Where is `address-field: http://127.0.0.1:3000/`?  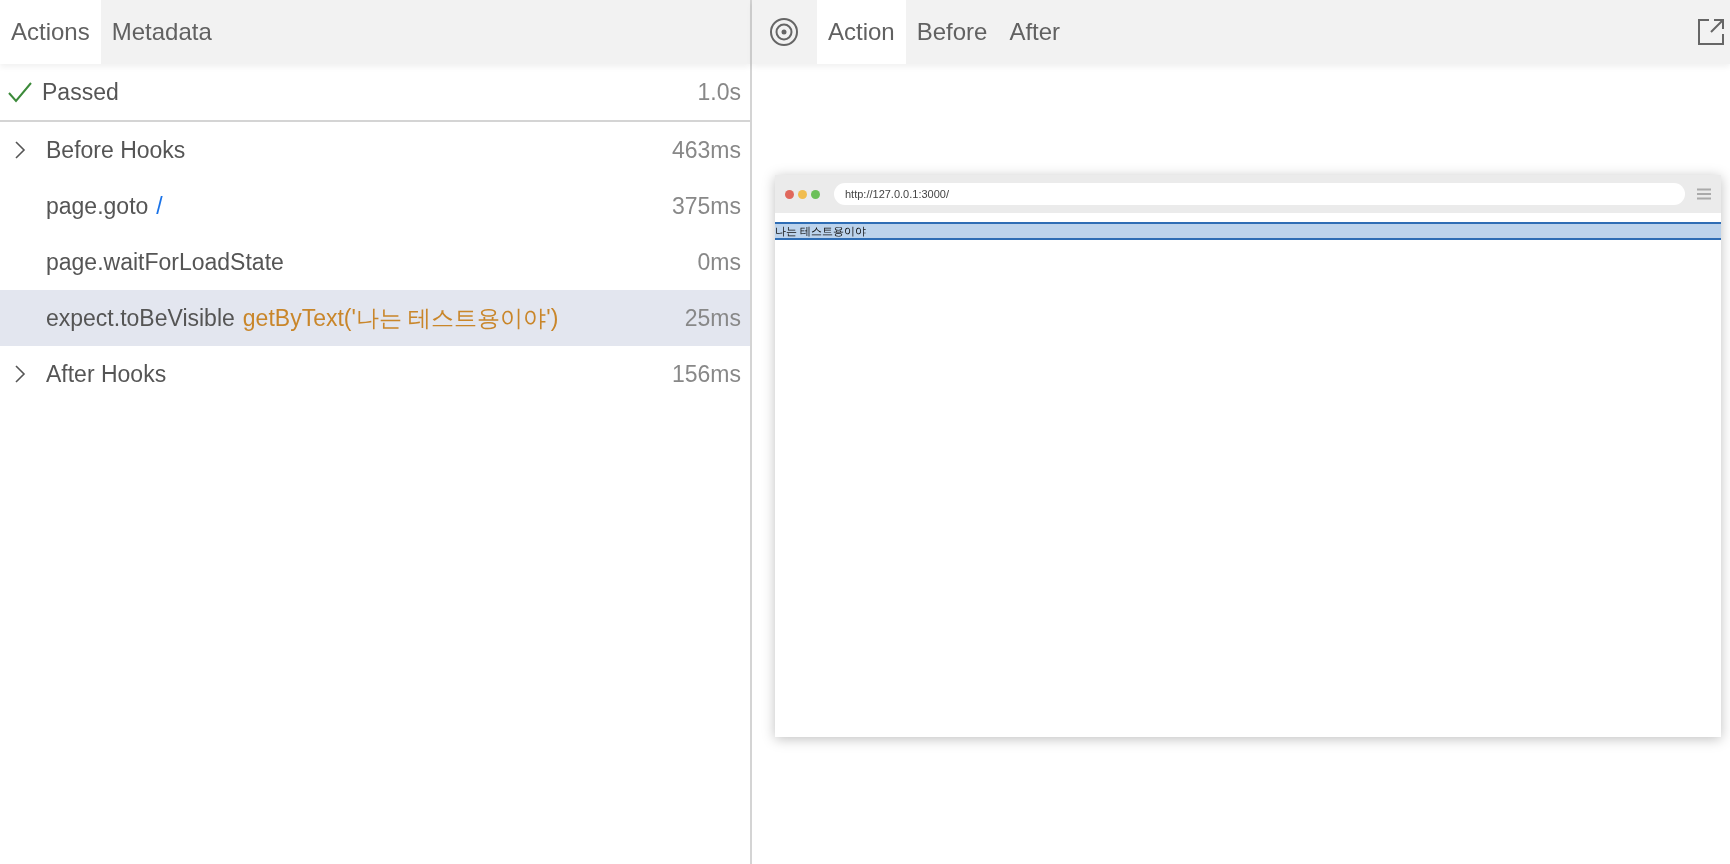 address-field: http://127.0.0.1:3000/ is located at coordinates (1259, 194).